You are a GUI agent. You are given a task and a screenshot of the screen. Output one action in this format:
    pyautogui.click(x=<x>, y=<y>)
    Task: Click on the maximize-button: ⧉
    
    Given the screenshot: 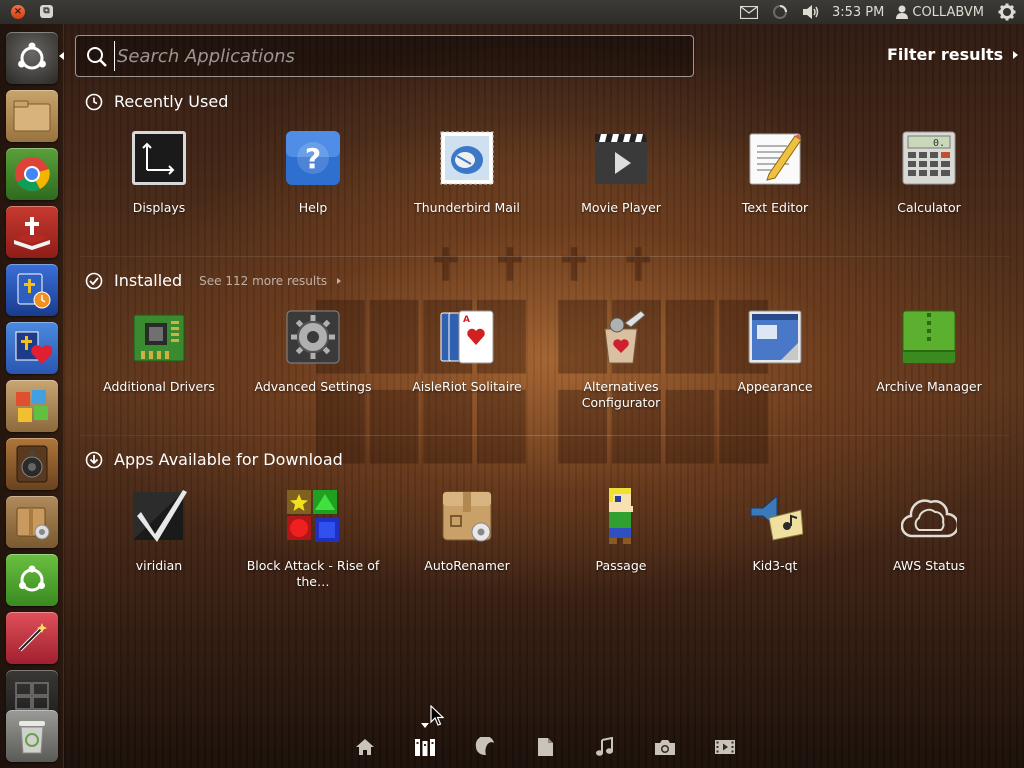 What is the action you would take?
    pyautogui.click(x=46, y=11)
    